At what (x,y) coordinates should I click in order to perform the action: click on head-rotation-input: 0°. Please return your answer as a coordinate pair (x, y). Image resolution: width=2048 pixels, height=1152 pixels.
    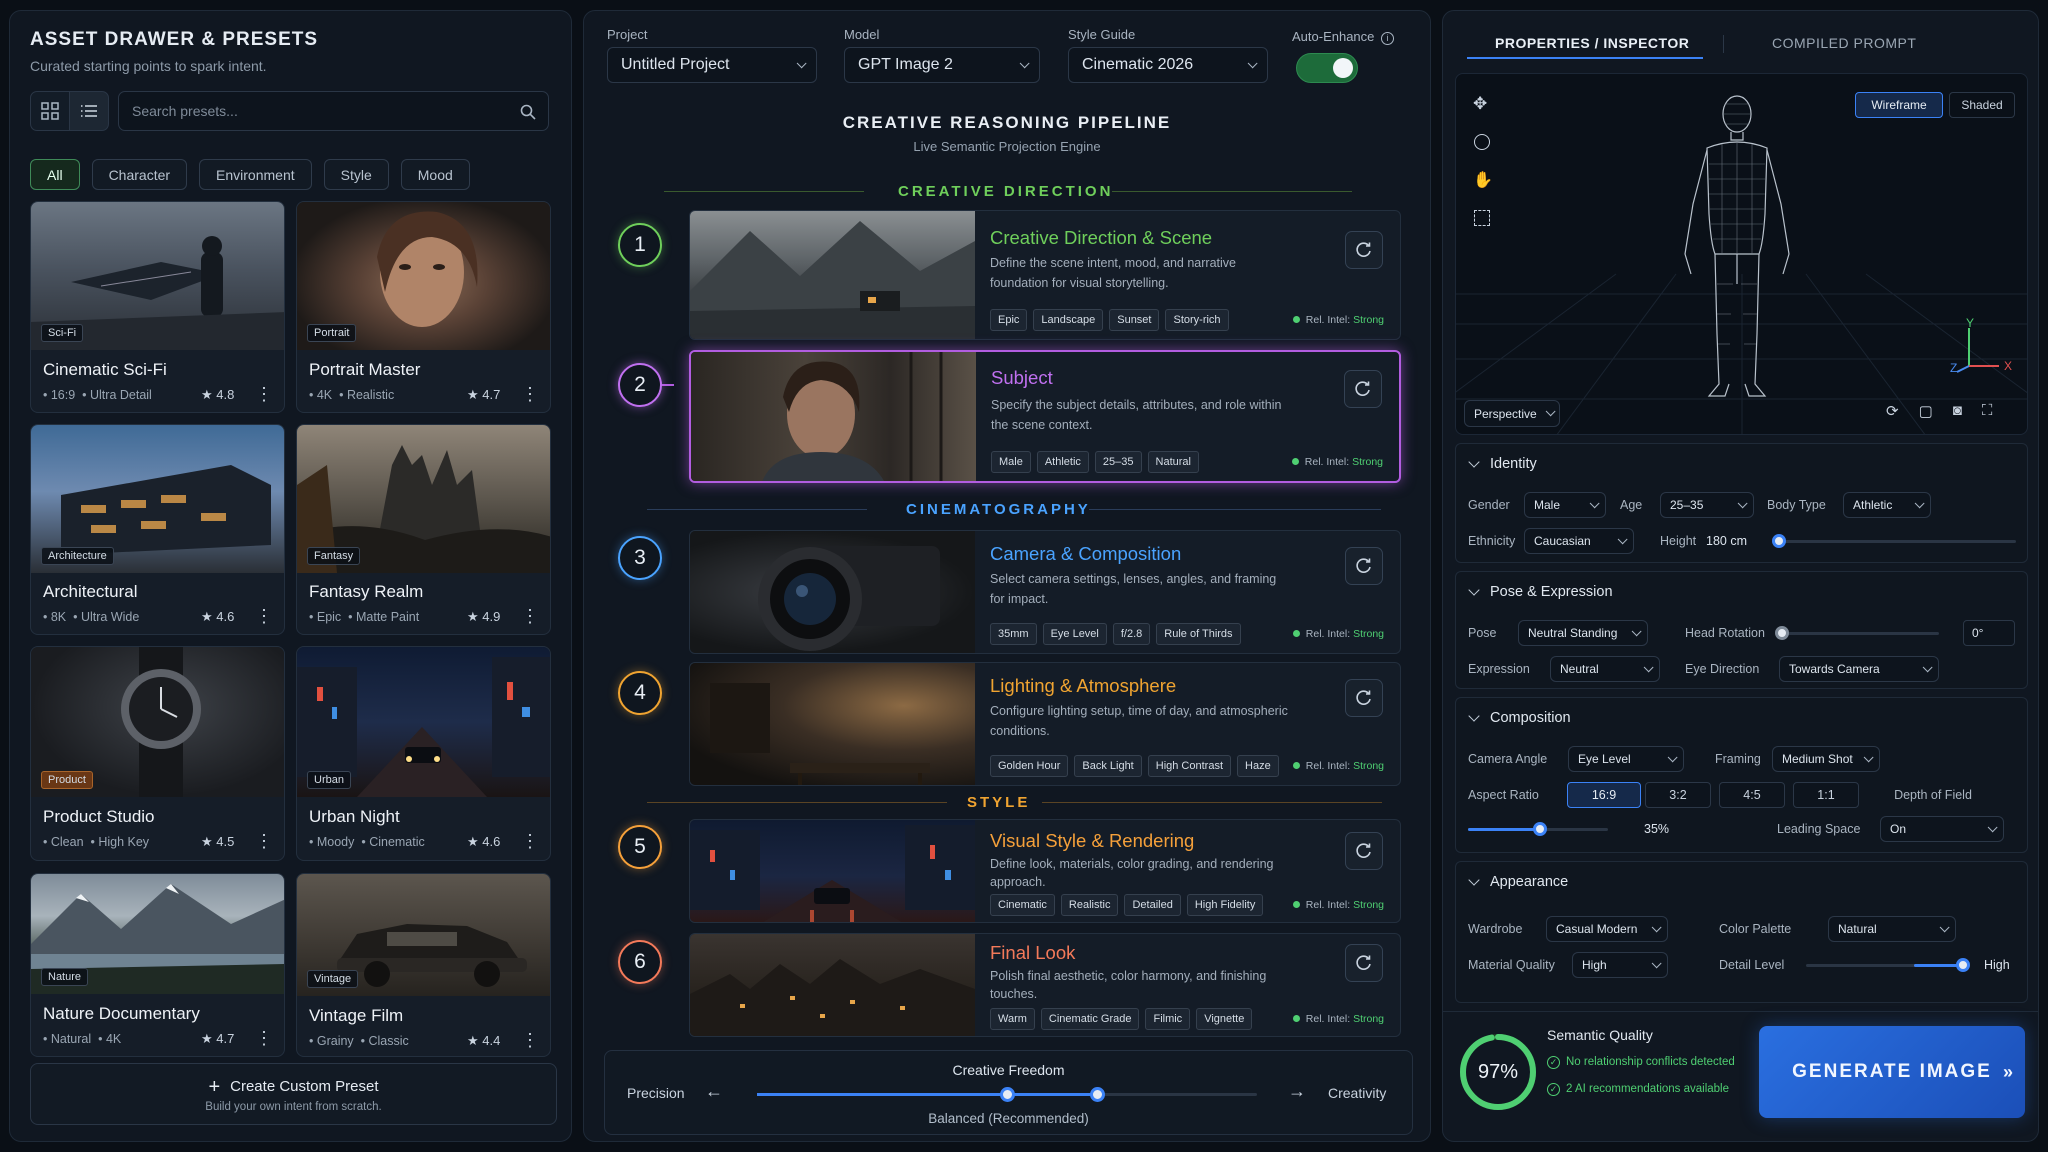
    Looking at the image, I should click on (1989, 633).